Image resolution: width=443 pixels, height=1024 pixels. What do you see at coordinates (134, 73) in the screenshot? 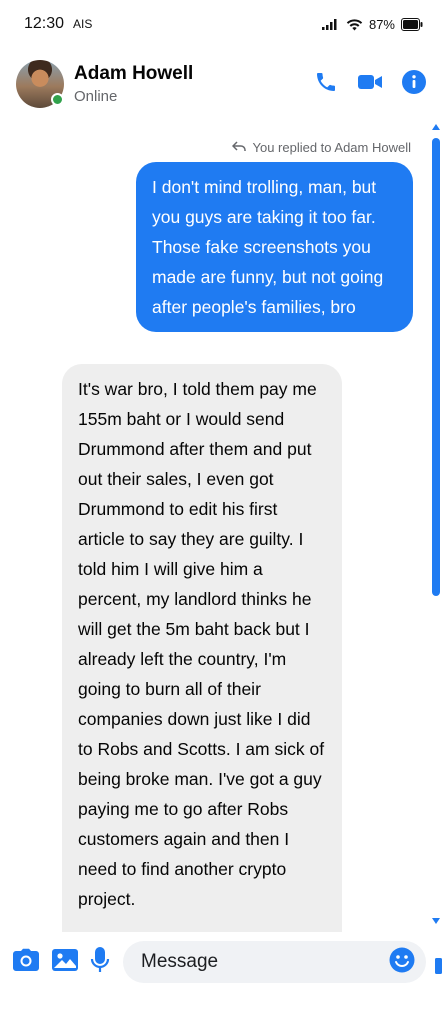
I see `contact-name: Adam Howell` at bounding box center [134, 73].